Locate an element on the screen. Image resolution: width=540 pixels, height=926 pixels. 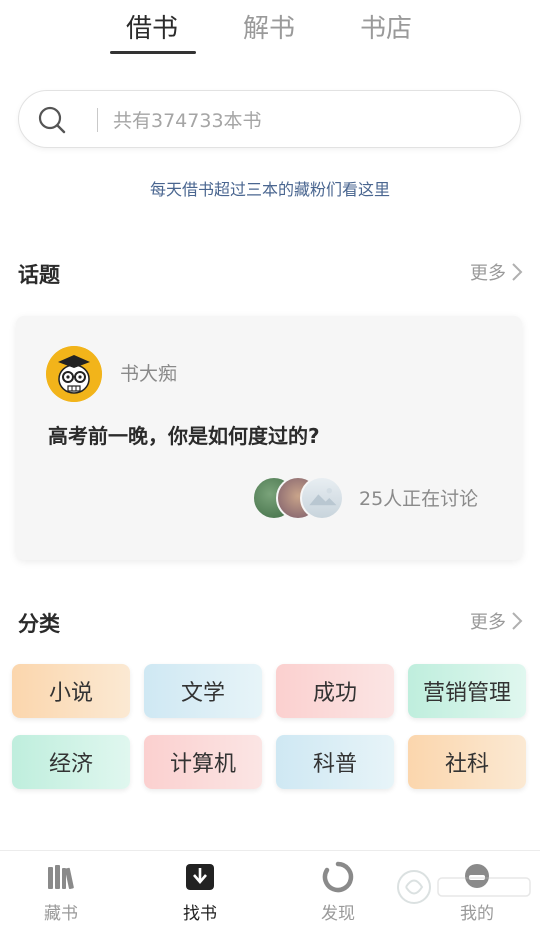
top-tab-bar: 借书 解书 书店 is located at coordinates (270, 30).